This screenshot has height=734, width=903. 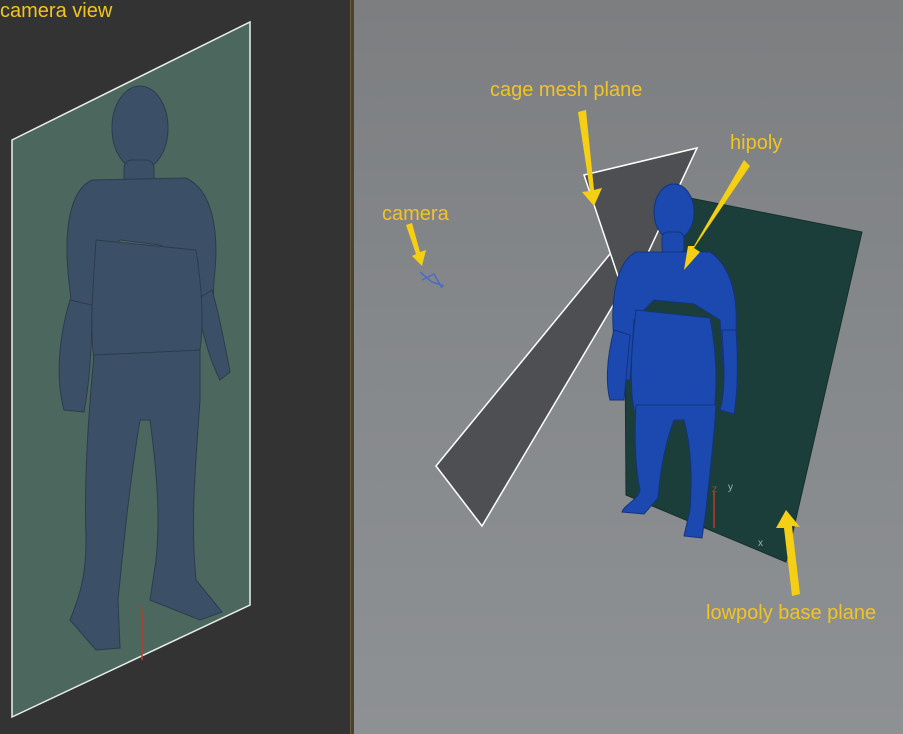 I want to click on x-axis-label: x, so click(x=760, y=543).